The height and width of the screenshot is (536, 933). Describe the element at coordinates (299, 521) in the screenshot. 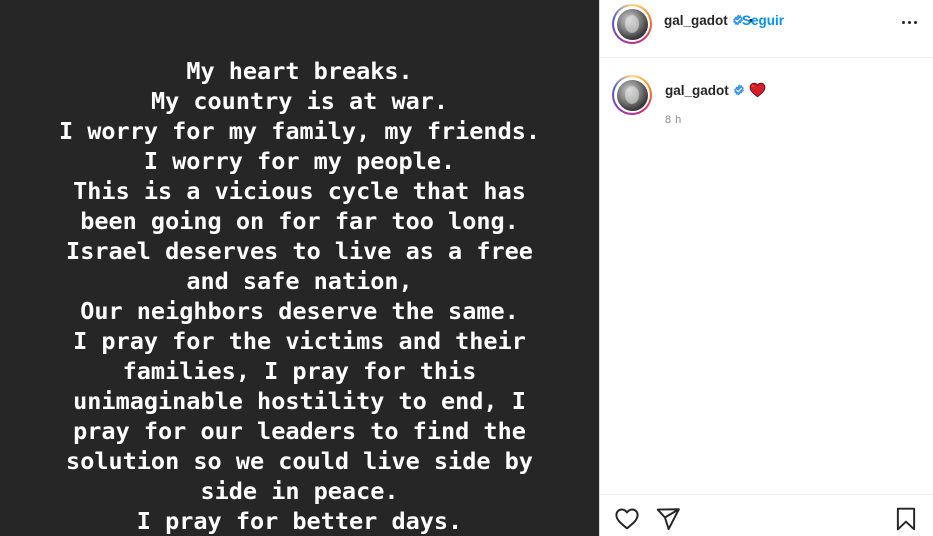

I see `story-line: I pray for better days.` at that location.